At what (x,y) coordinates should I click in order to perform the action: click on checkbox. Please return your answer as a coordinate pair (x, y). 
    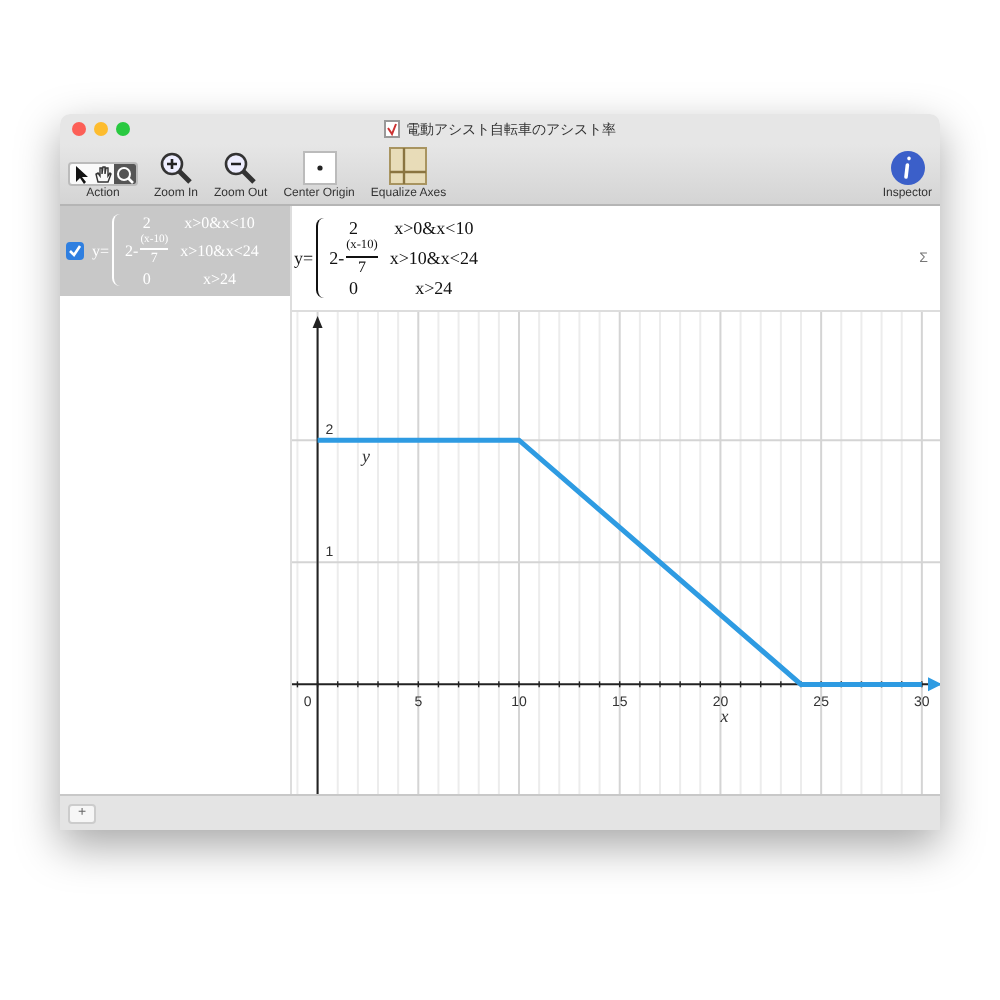
    Looking at the image, I should click on (75, 251).